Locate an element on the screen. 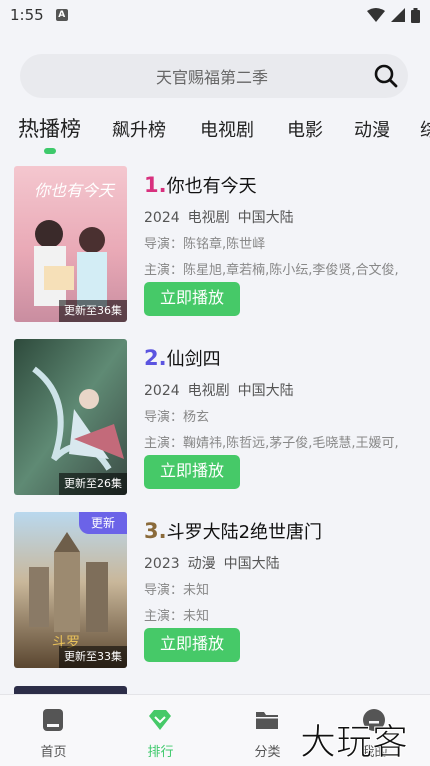 This screenshot has width=430, height=766. poster-image: 斗罗 更新 更新至33集 is located at coordinates (70, 590).